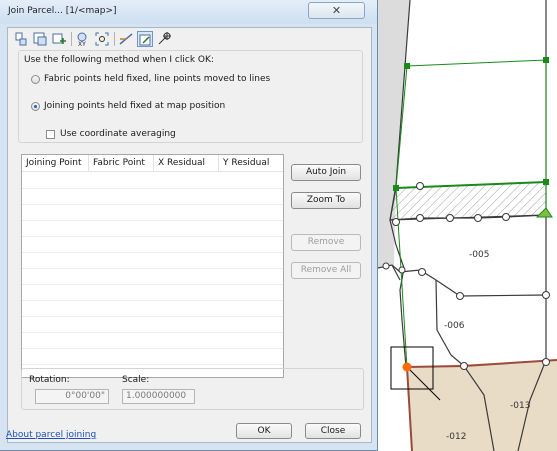  What do you see at coordinates (145, 39) in the screenshot?
I see `snap-parcel-icon` at bounding box center [145, 39].